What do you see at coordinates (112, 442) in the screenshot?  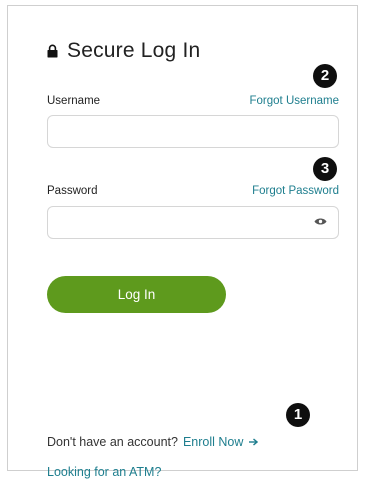 I see `enroll-prompt: Don't have an account?` at bounding box center [112, 442].